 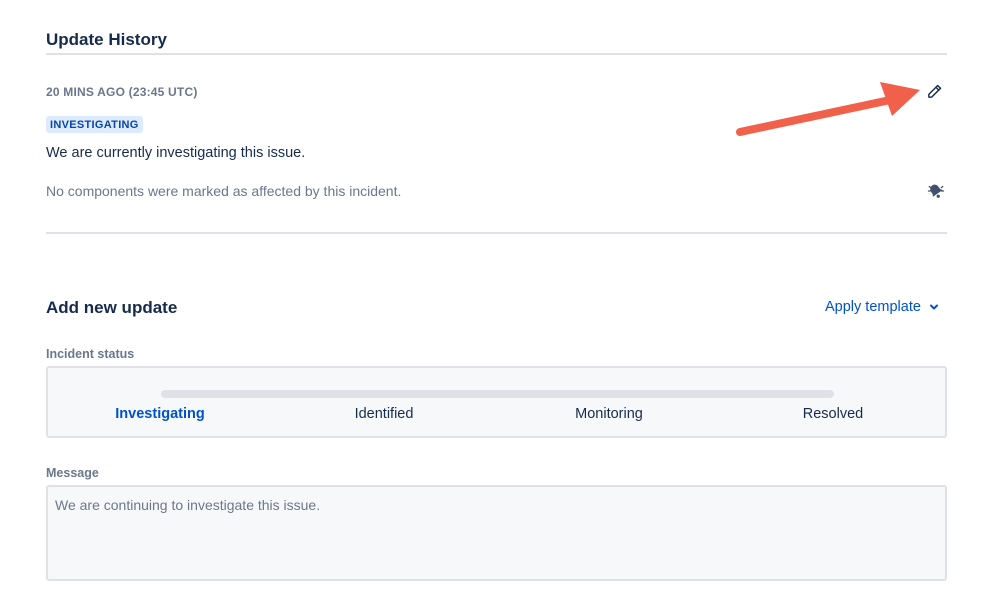 What do you see at coordinates (122, 92) in the screenshot?
I see `update-timestamp: 20 MINS AGO (23:45 UTC)` at bounding box center [122, 92].